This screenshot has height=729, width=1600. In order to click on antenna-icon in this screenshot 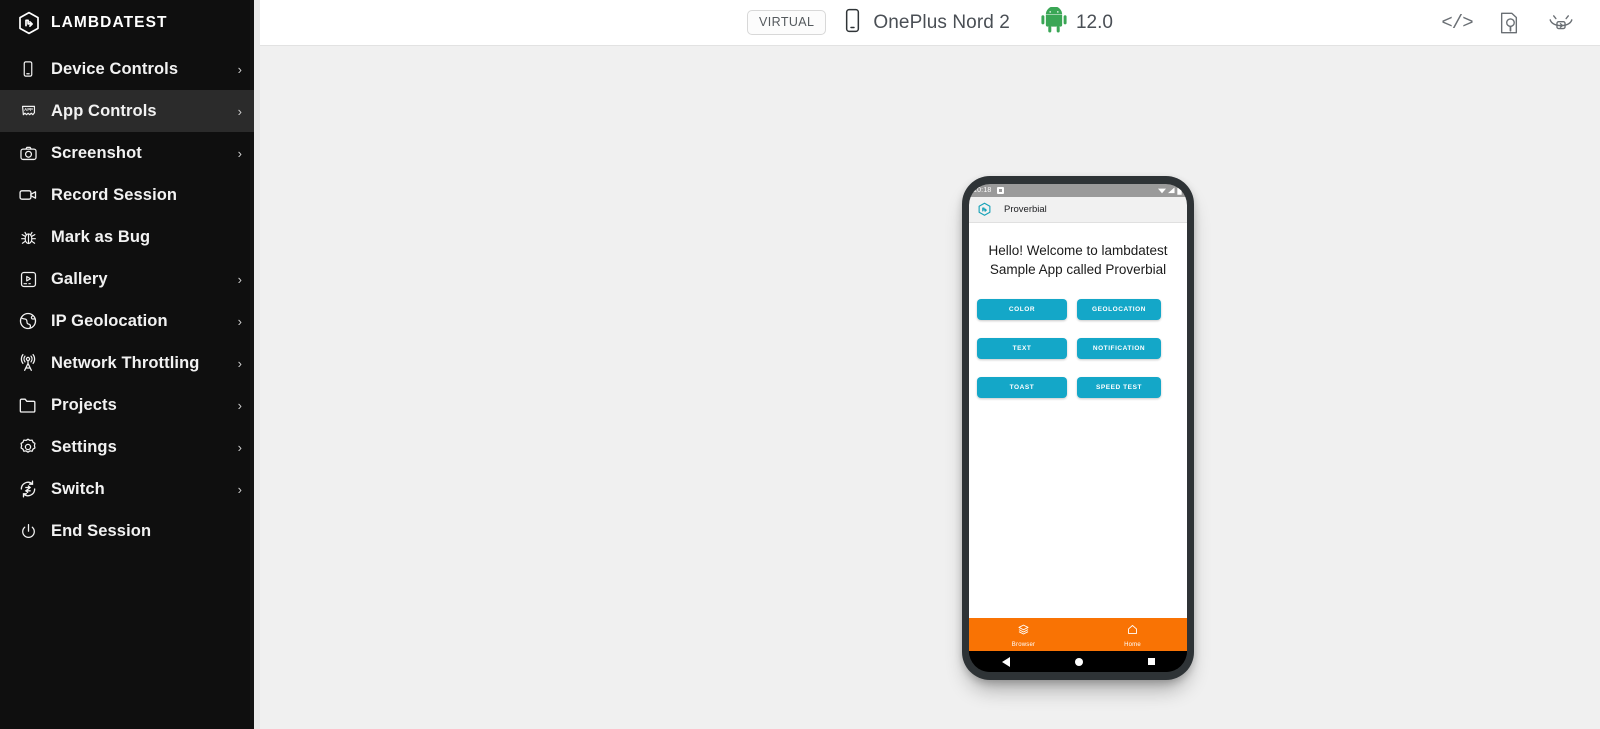, I will do `click(28, 363)`.